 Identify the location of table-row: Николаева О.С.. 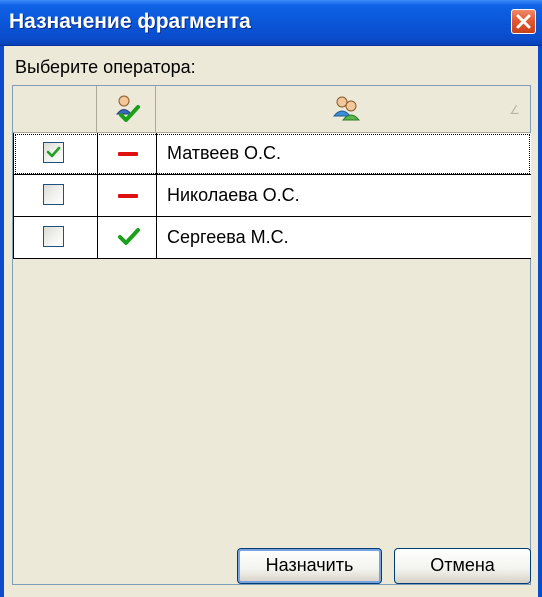
(272, 196).